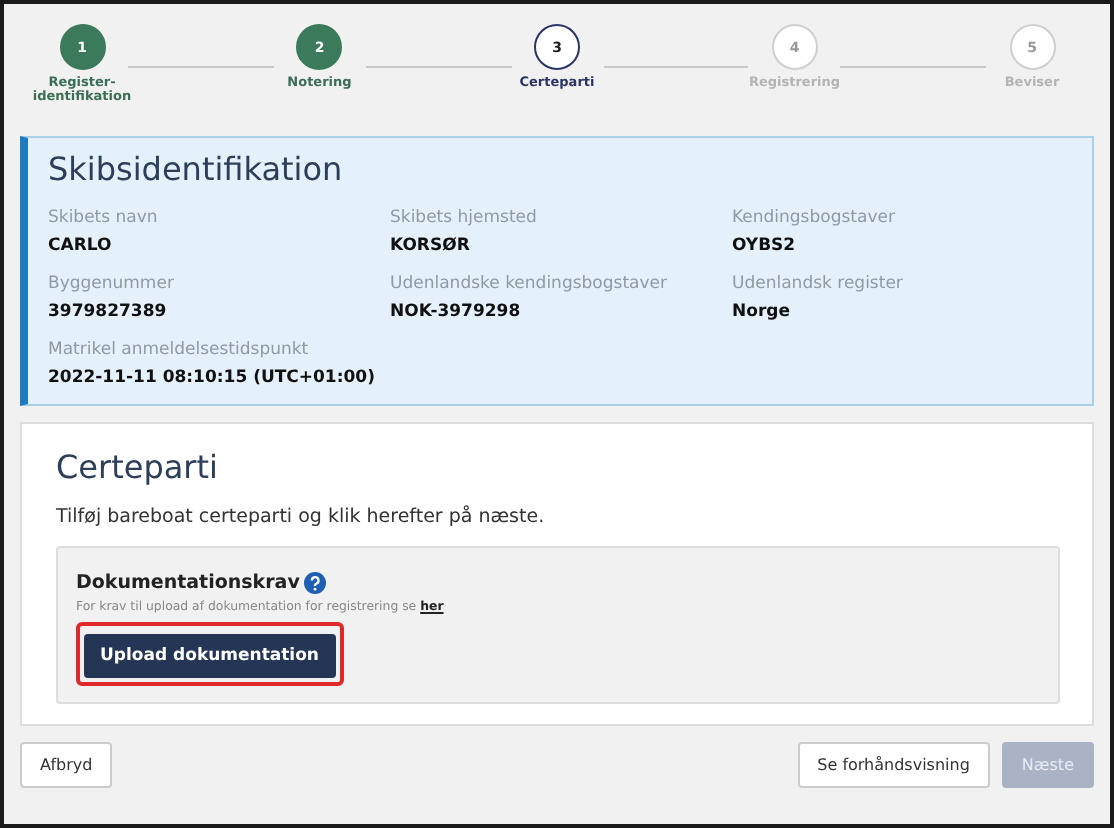 Image resolution: width=1114 pixels, height=828 pixels. I want to click on field-value: CARLO, so click(81, 246).